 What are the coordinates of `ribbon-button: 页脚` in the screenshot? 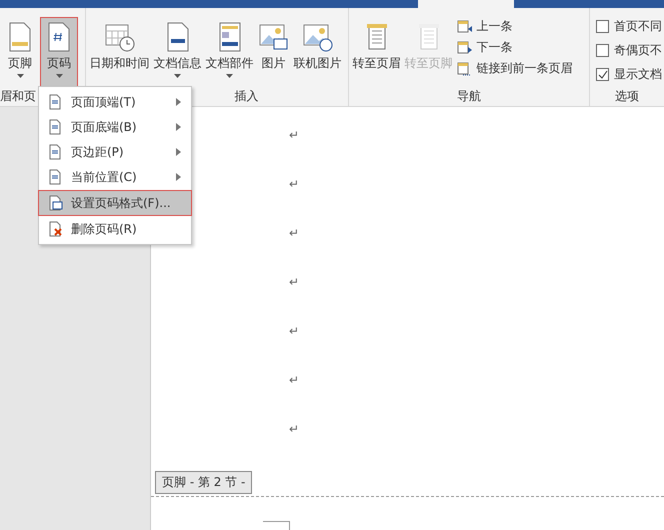 It's located at (20, 52).